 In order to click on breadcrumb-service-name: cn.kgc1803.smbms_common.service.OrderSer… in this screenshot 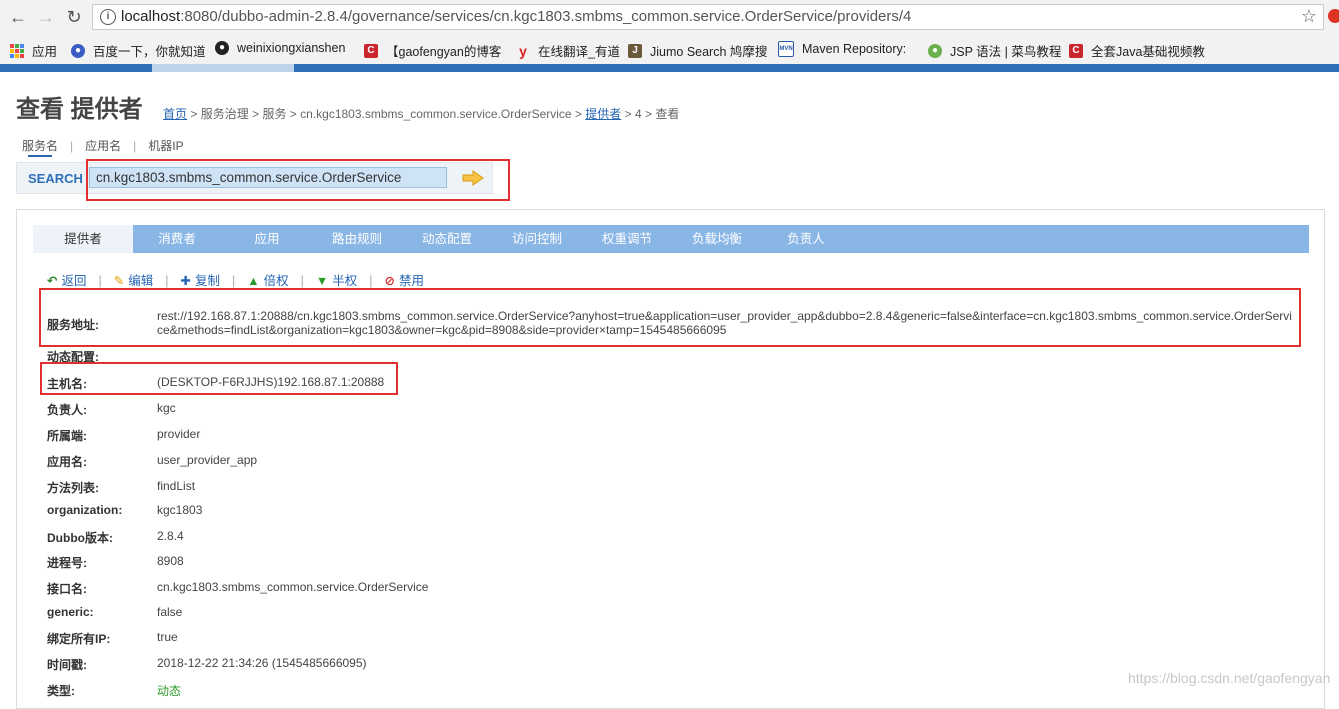, I will do `click(436, 114)`.